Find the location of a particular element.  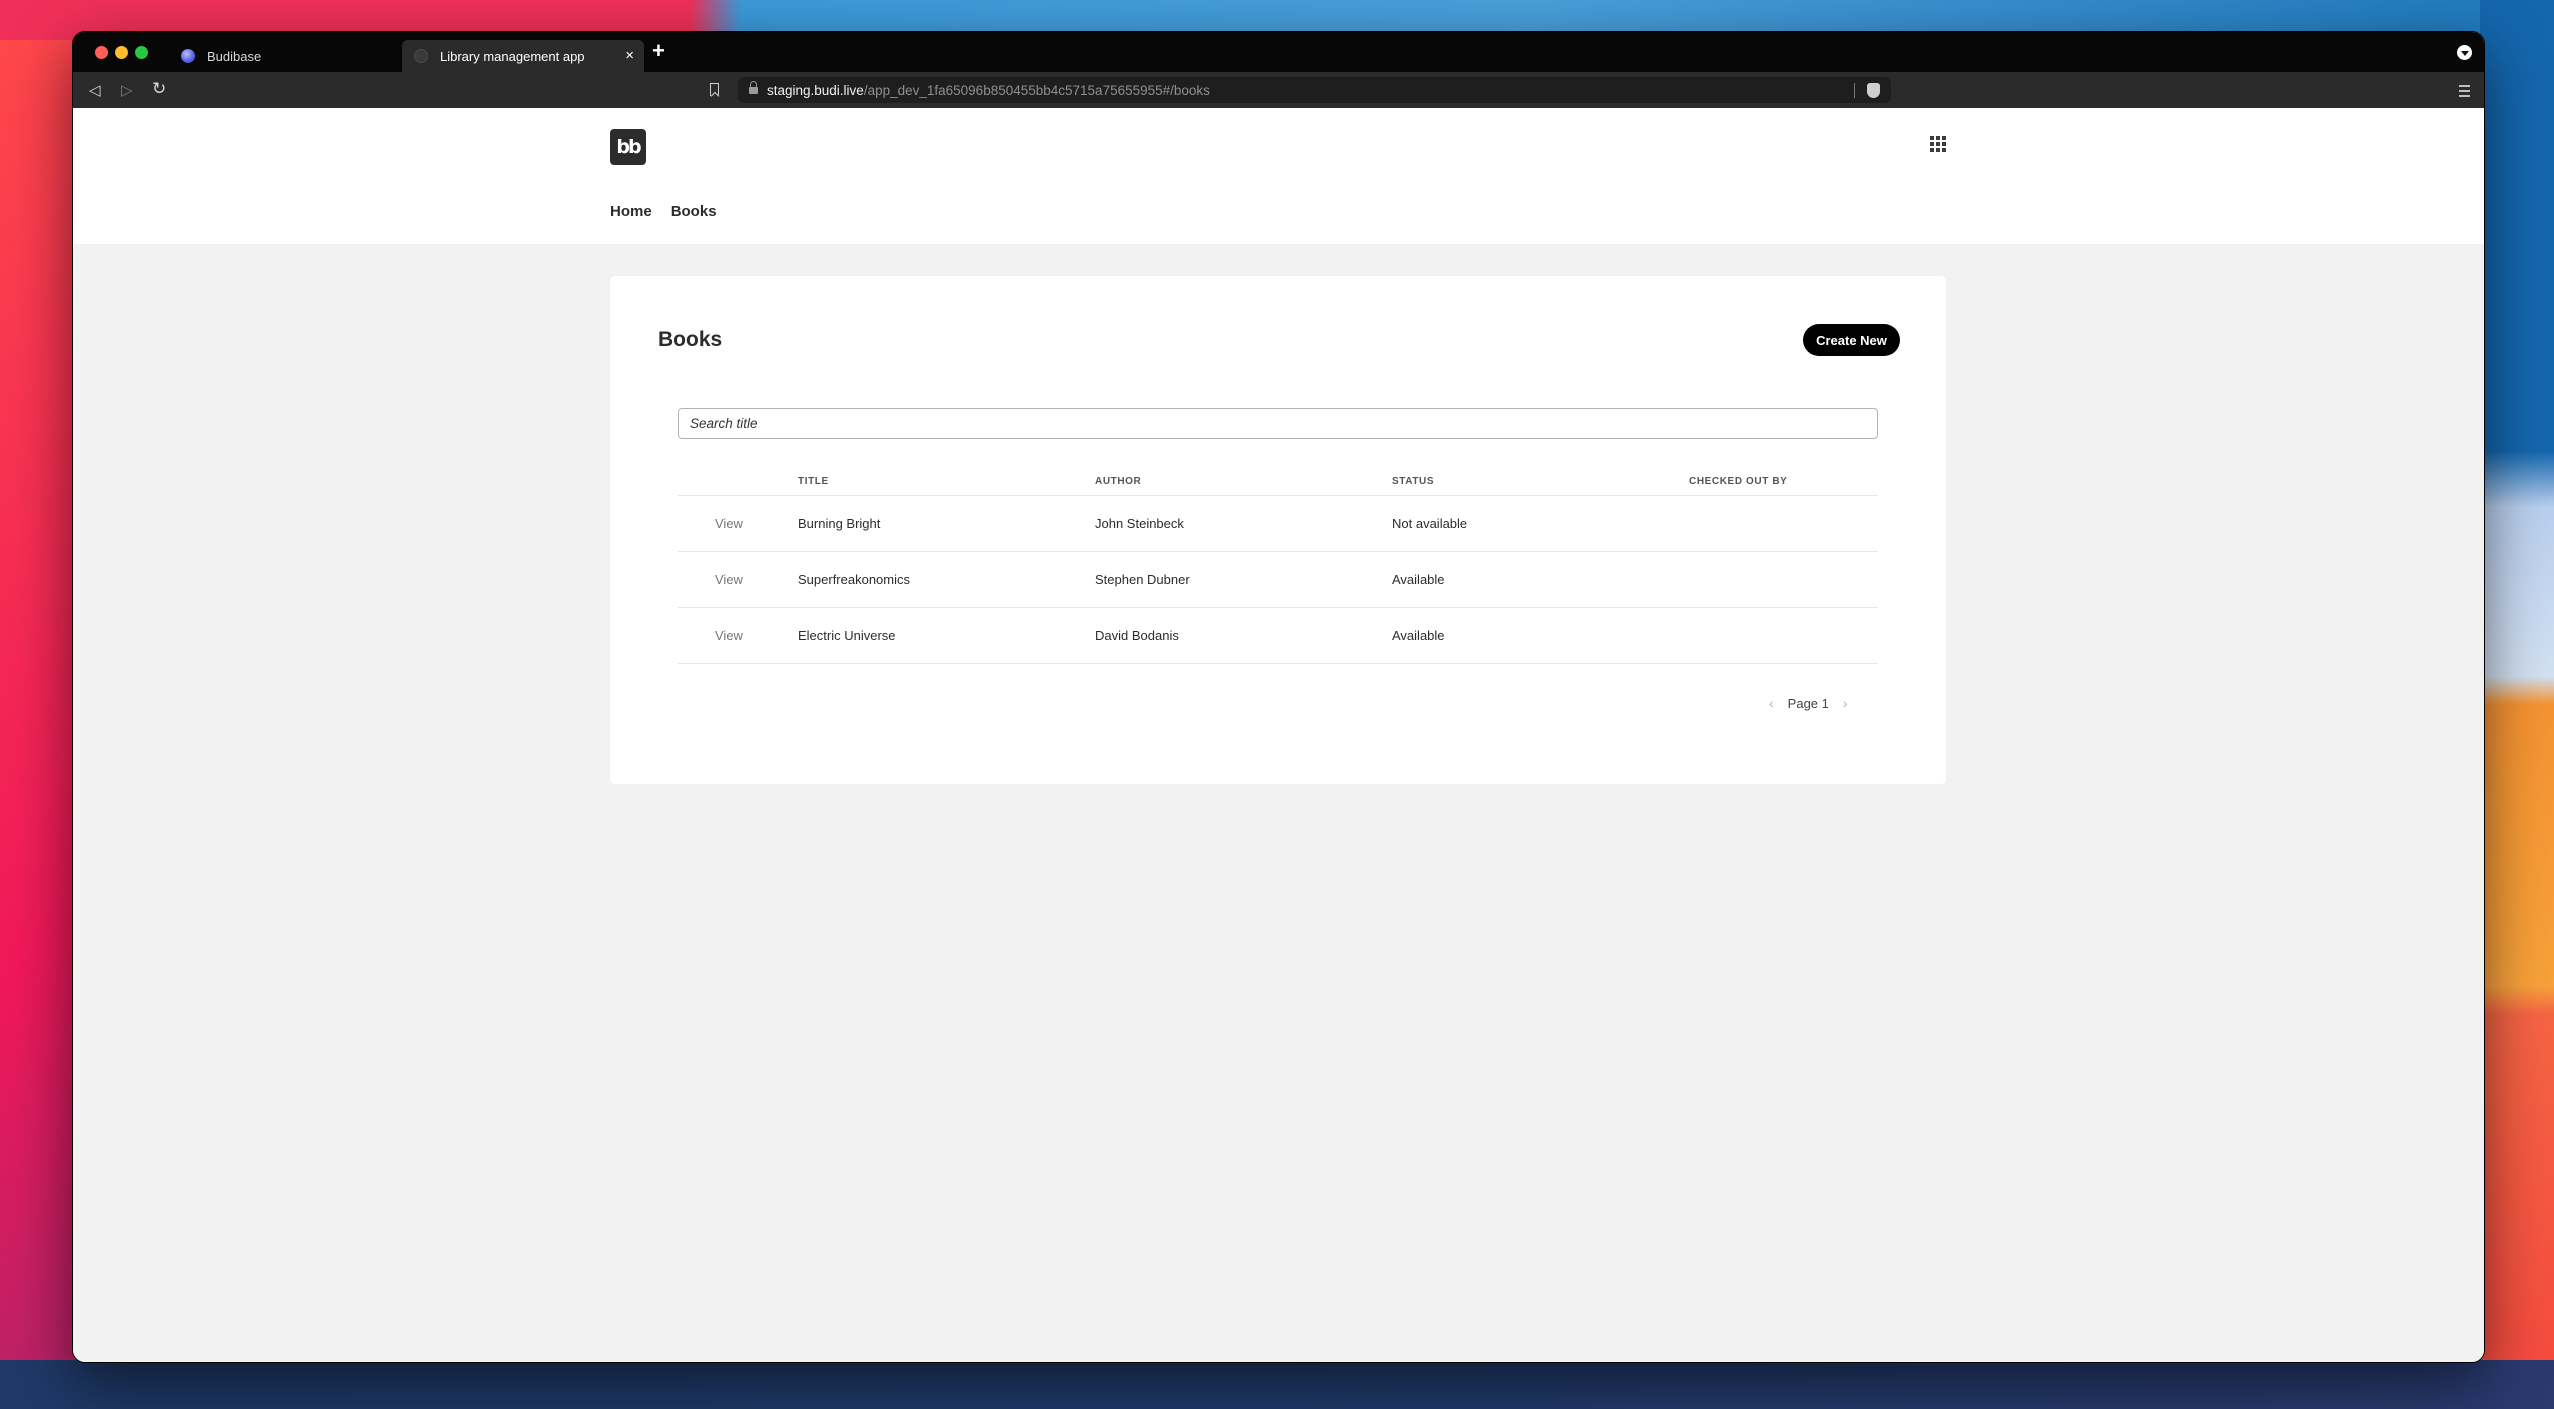

page-title: Books is located at coordinates (690, 339).